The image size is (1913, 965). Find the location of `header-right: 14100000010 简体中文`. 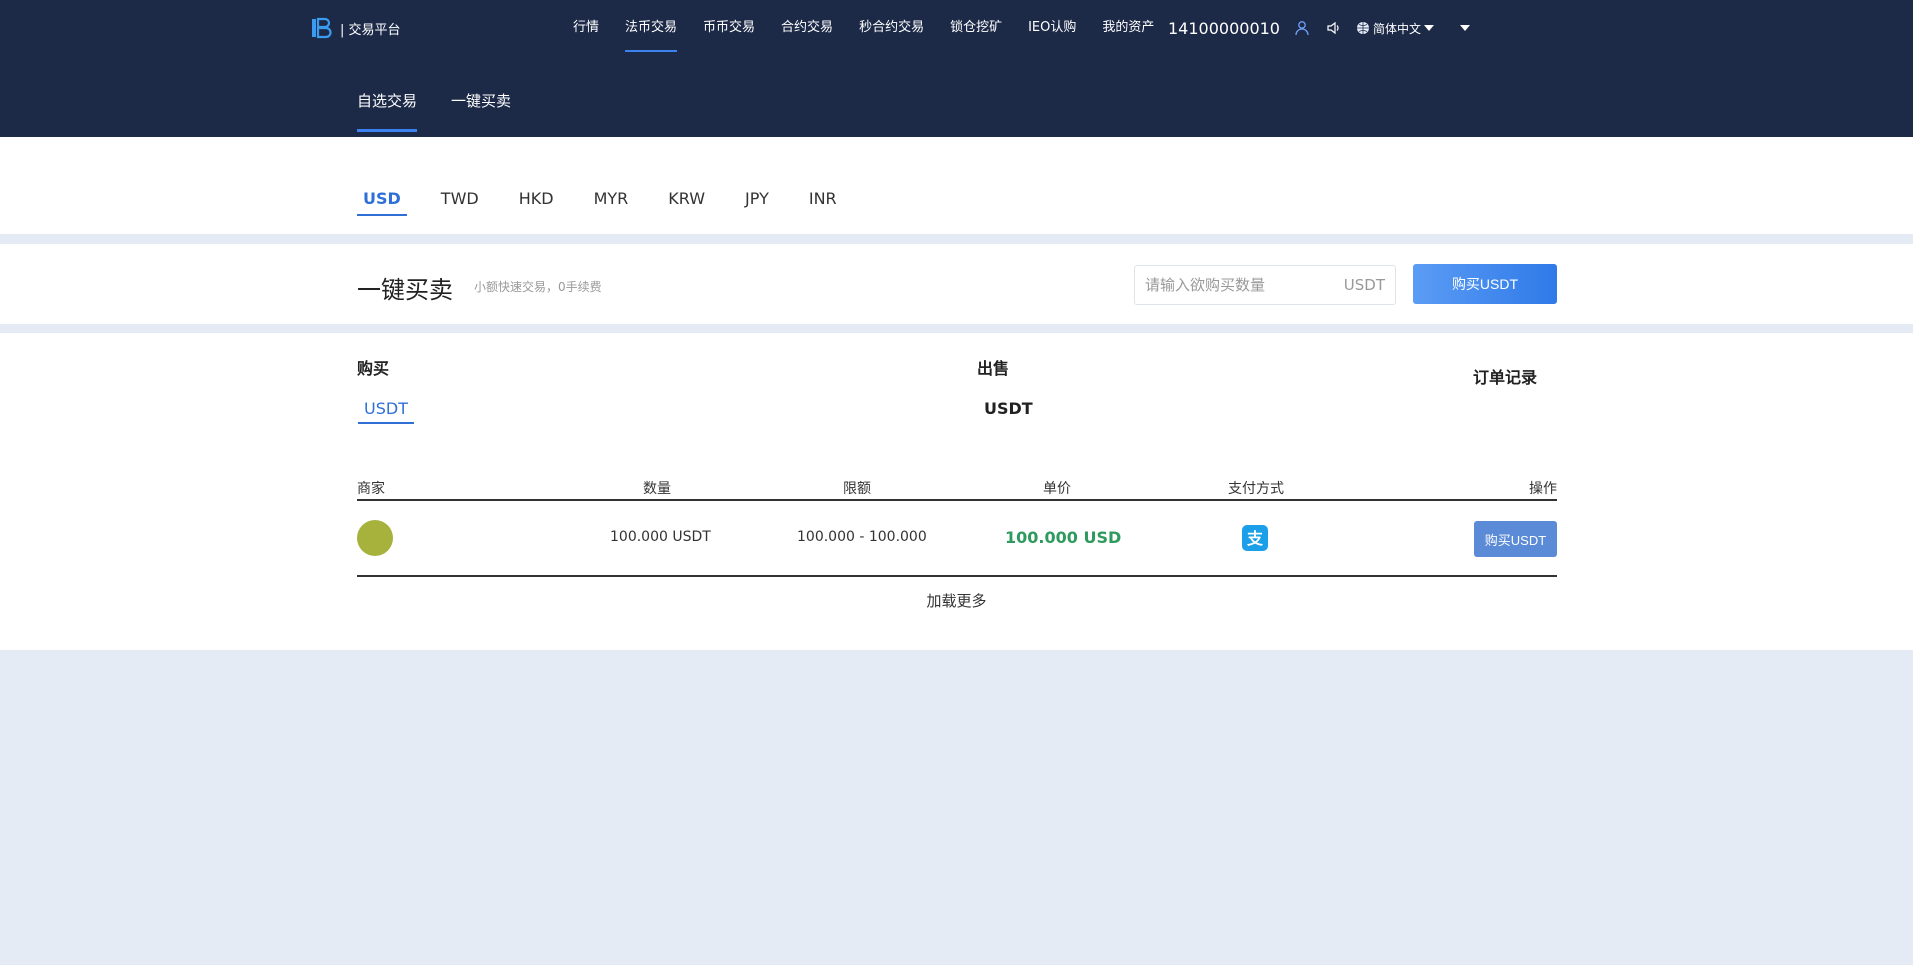

header-right: 14100000010 简体中文 is located at coordinates (1319, 28).